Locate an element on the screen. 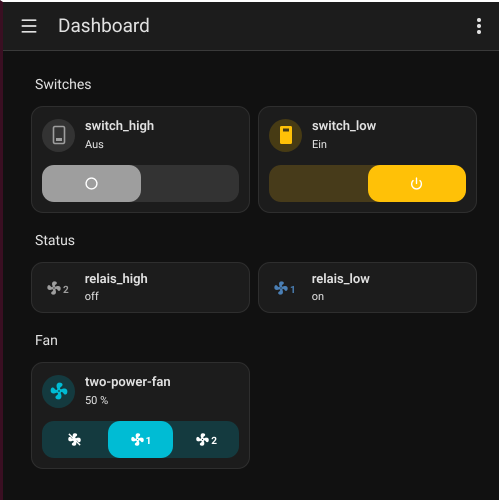 This screenshot has width=499, height=500. speed-option: 2 is located at coordinates (206, 439).